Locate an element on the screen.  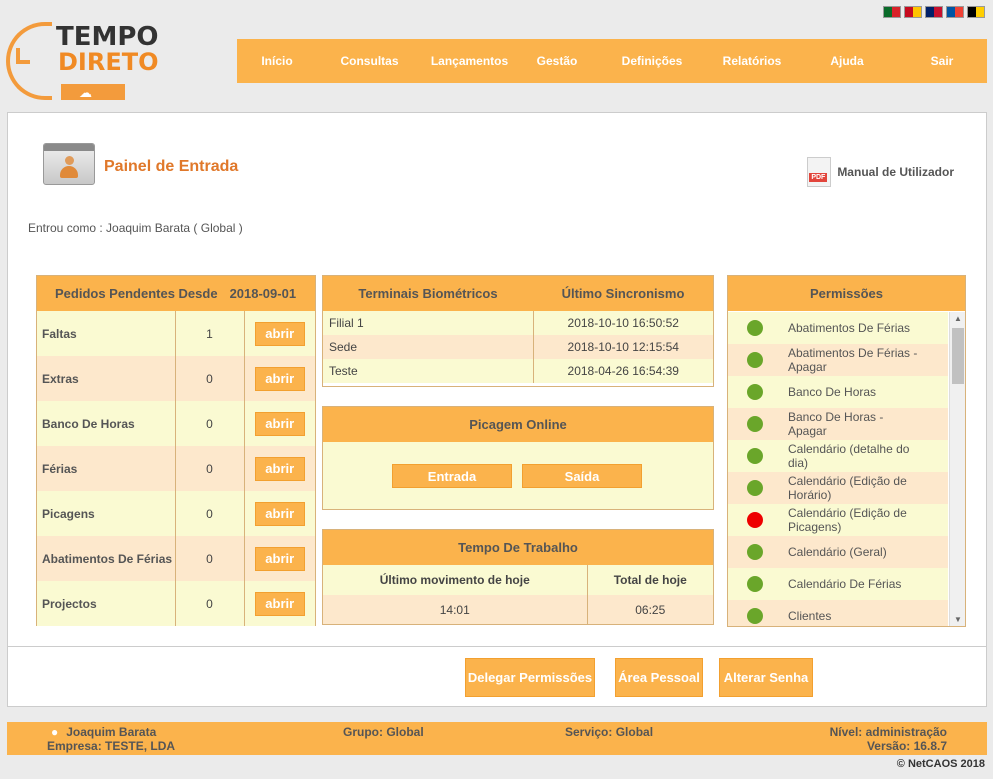
manual-link: PDF Manual de Utilizador is located at coordinates (880, 172).